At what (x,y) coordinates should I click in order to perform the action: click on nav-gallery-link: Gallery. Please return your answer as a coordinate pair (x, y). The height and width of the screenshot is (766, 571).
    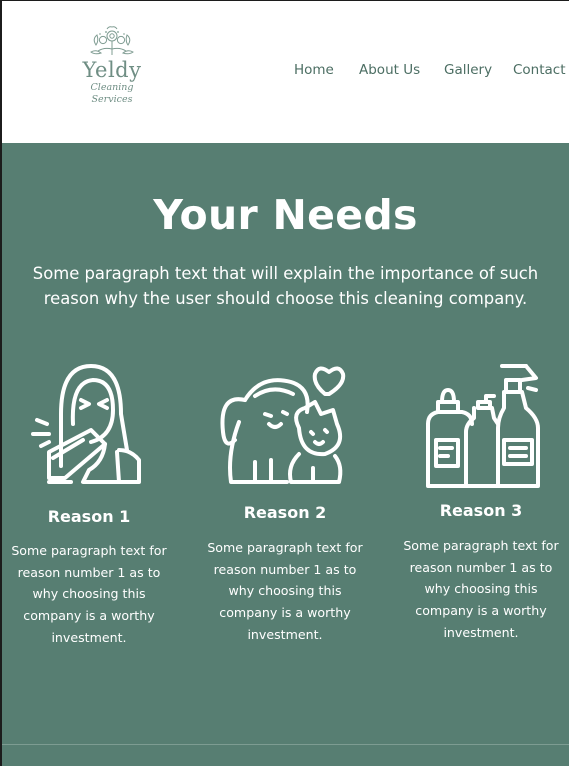
    Looking at the image, I should click on (468, 70).